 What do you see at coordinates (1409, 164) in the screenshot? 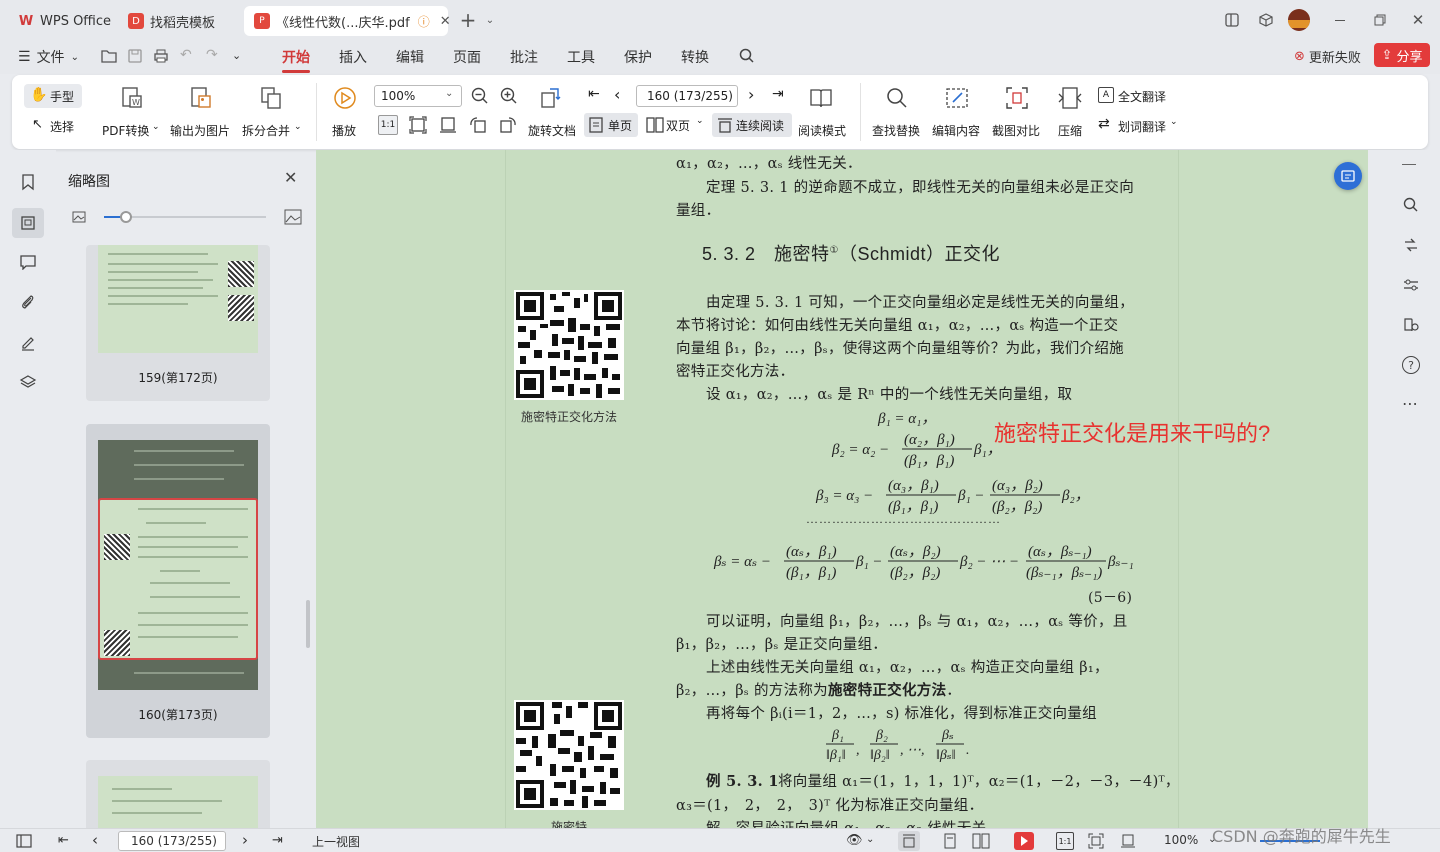
I see `collapse-icon` at bounding box center [1409, 164].